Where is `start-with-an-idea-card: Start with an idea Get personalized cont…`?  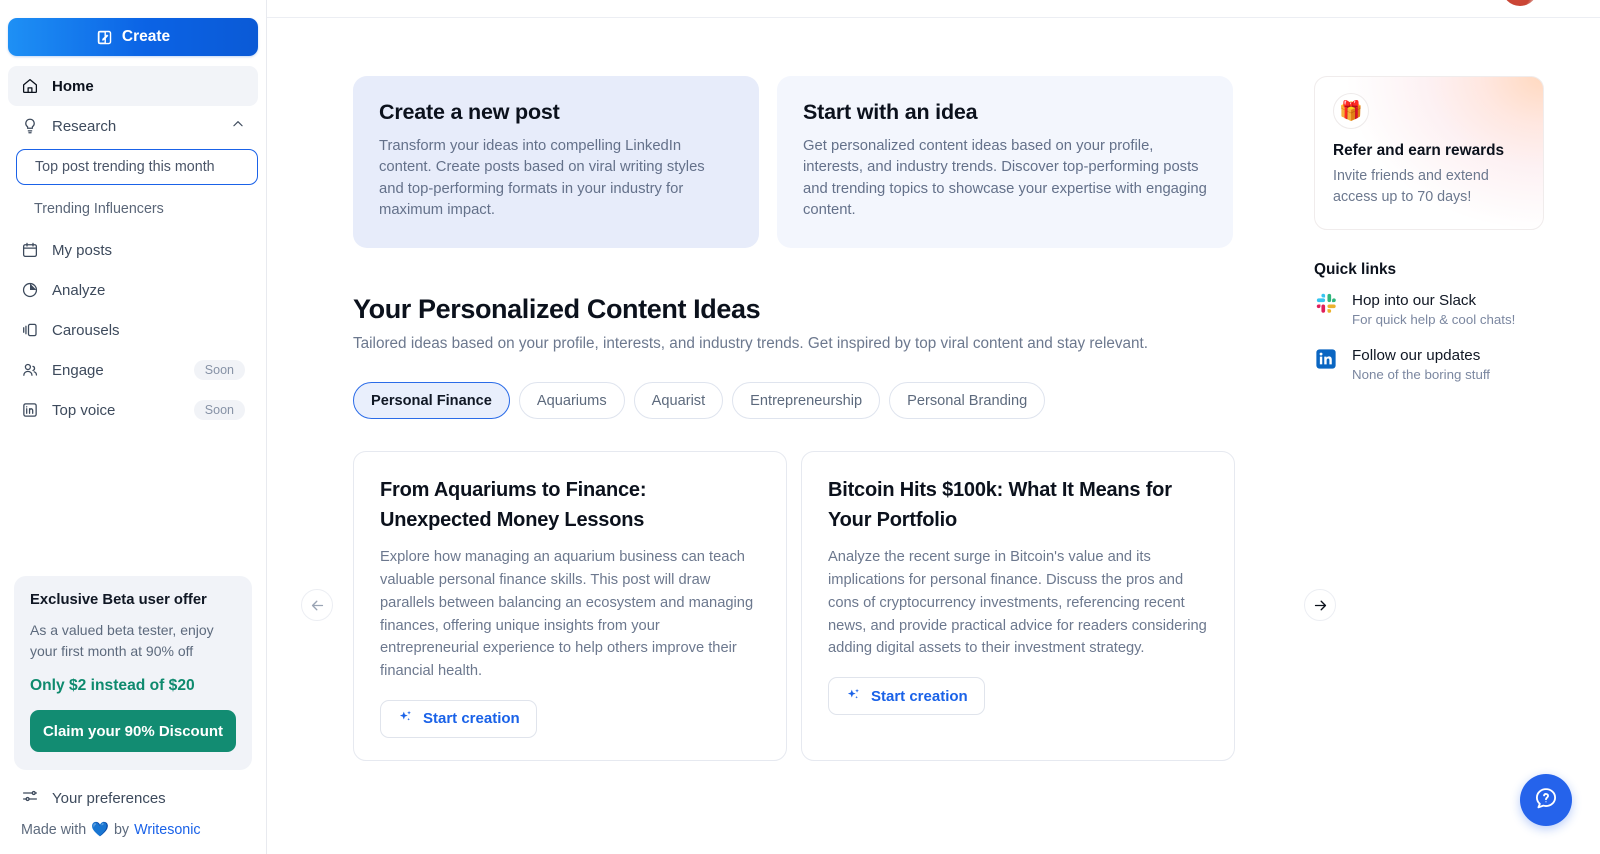 start-with-an-idea-card: Start with an idea Get personalized cont… is located at coordinates (1005, 162).